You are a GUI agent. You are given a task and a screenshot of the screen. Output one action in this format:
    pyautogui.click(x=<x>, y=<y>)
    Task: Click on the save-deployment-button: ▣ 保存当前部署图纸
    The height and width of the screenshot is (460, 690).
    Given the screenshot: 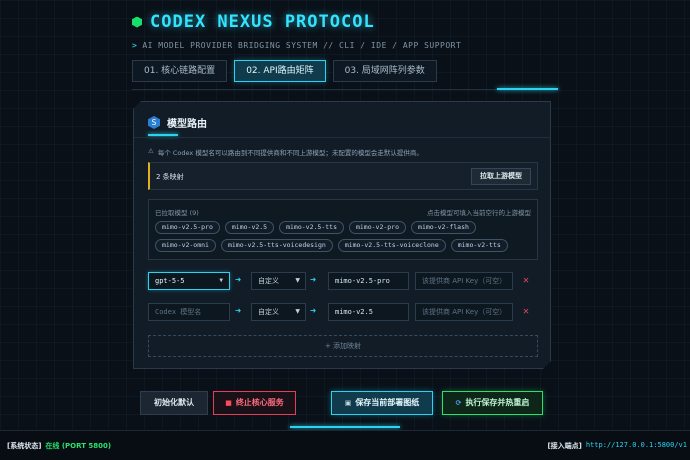 What is the action you would take?
    pyautogui.click(x=382, y=403)
    